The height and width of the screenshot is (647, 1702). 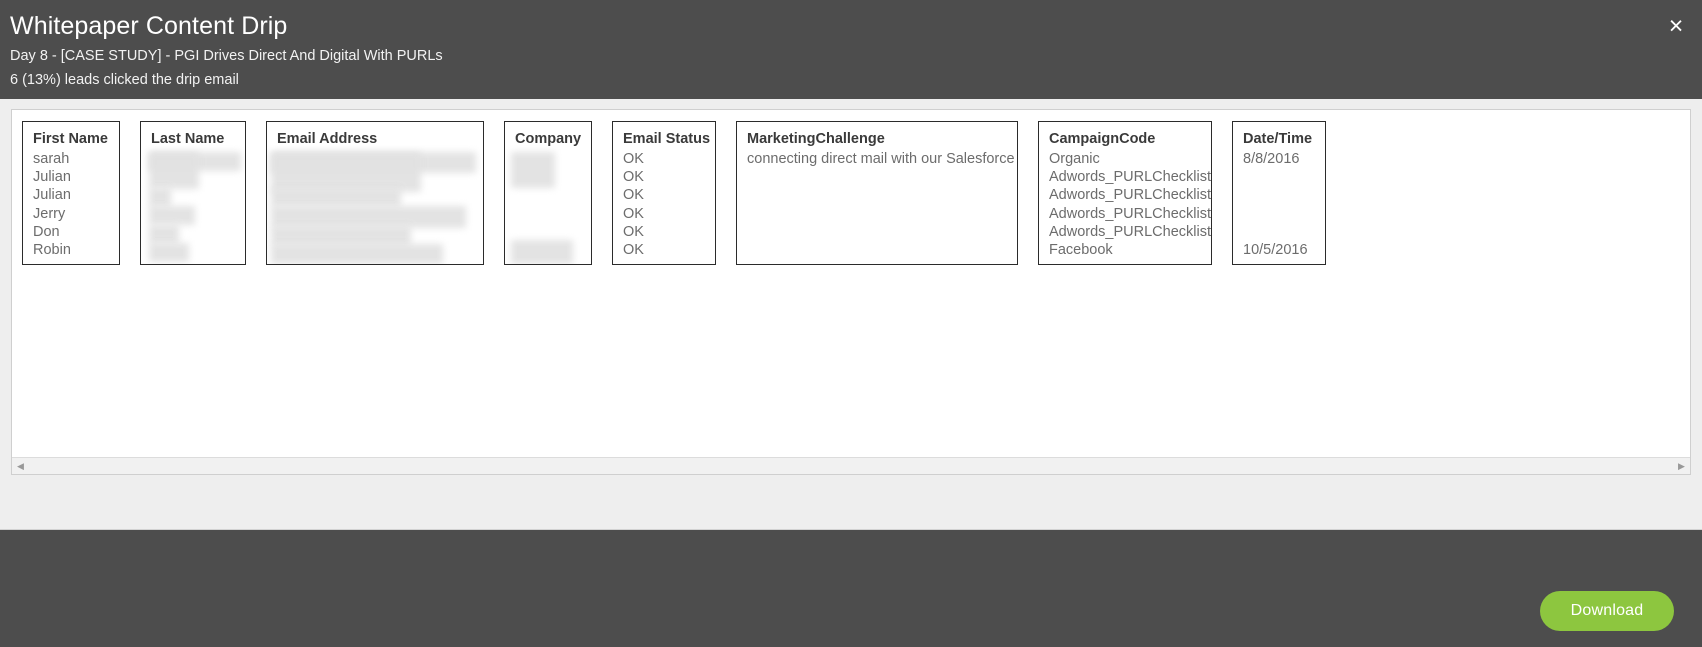 What do you see at coordinates (1074, 159) in the screenshot?
I see `table-cell: Organic` at bounding box center [1074, 159].